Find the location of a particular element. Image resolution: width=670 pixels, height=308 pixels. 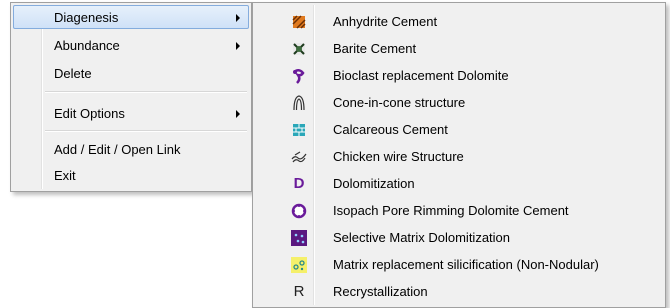

chicken-wire-icon is located at coordinates (299, 157).